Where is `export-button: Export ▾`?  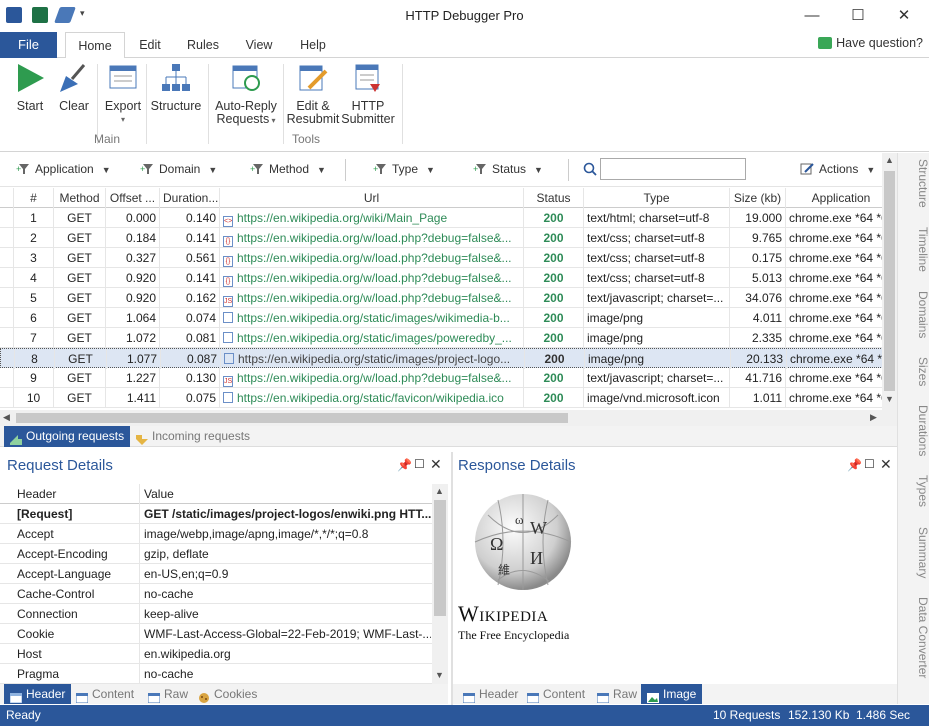
export-button: Export ▾ is located at coordinates (123, 94).